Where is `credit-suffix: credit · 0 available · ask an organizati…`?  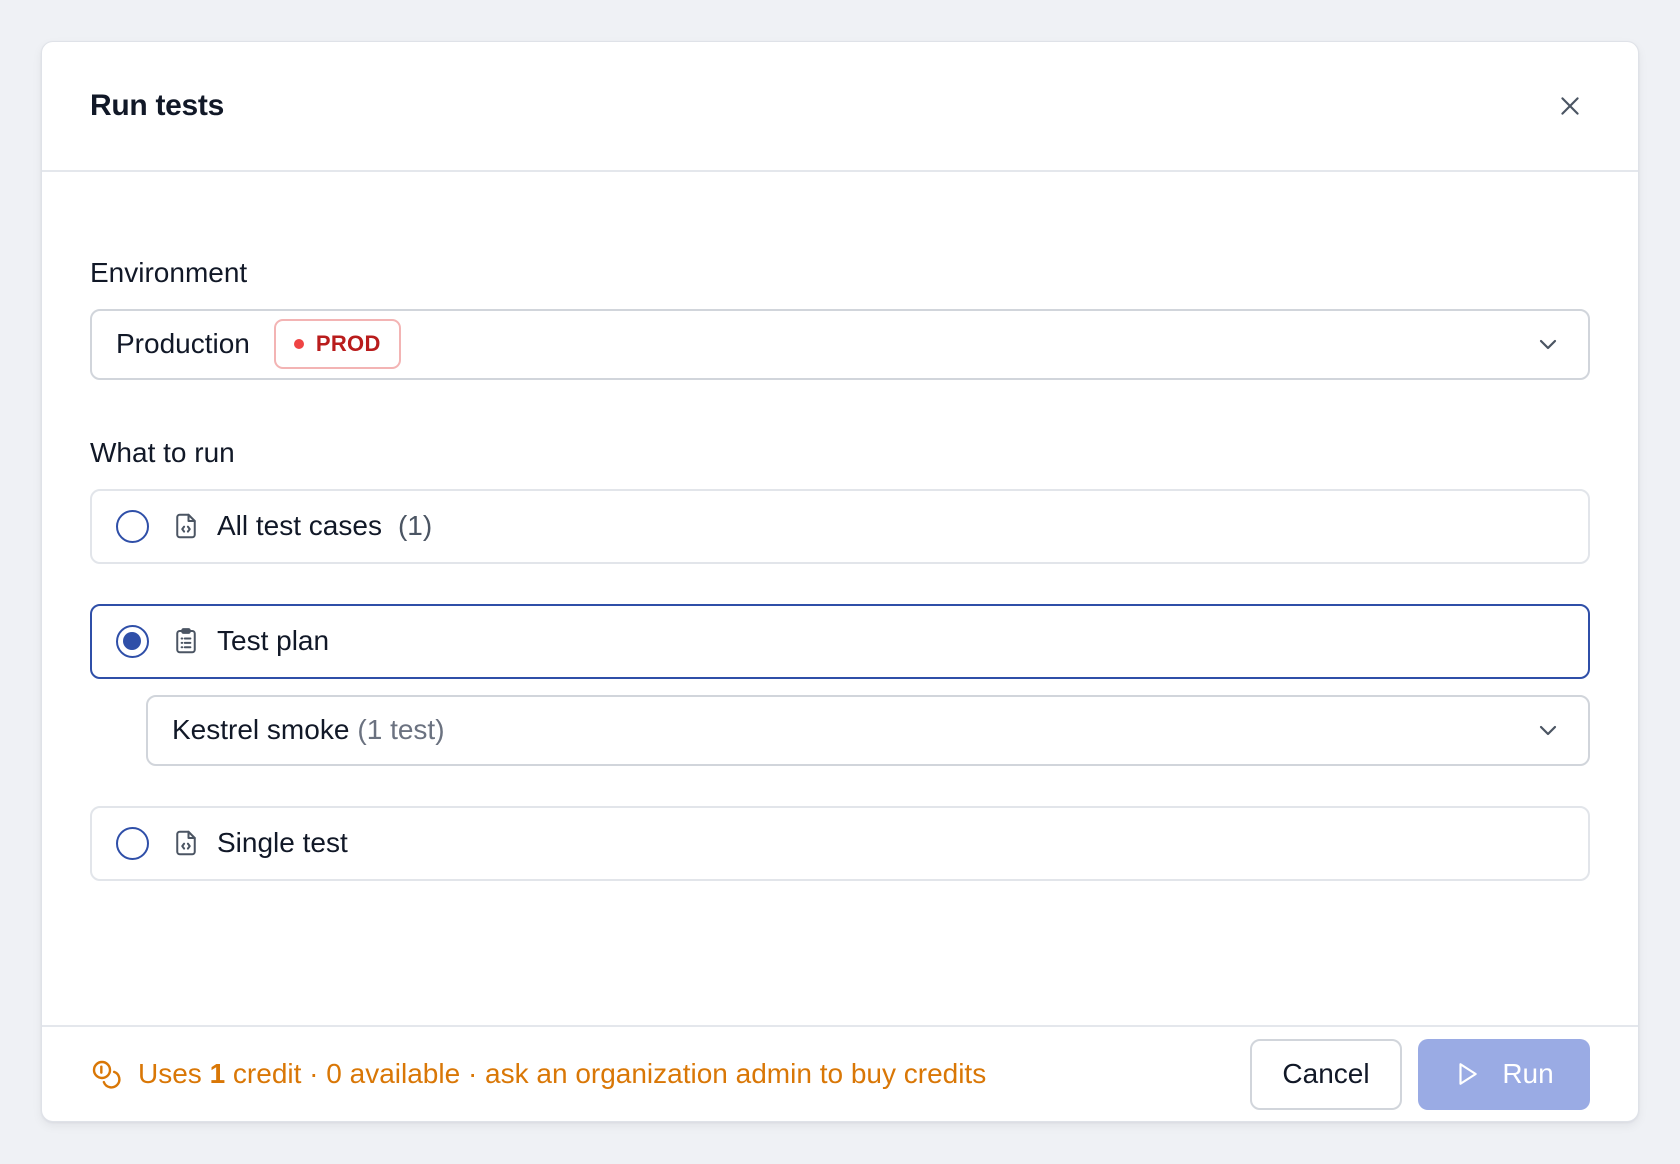
credit-suffix: credit · 0 available · ask an organizati… is located at coordinates (606, 1073).